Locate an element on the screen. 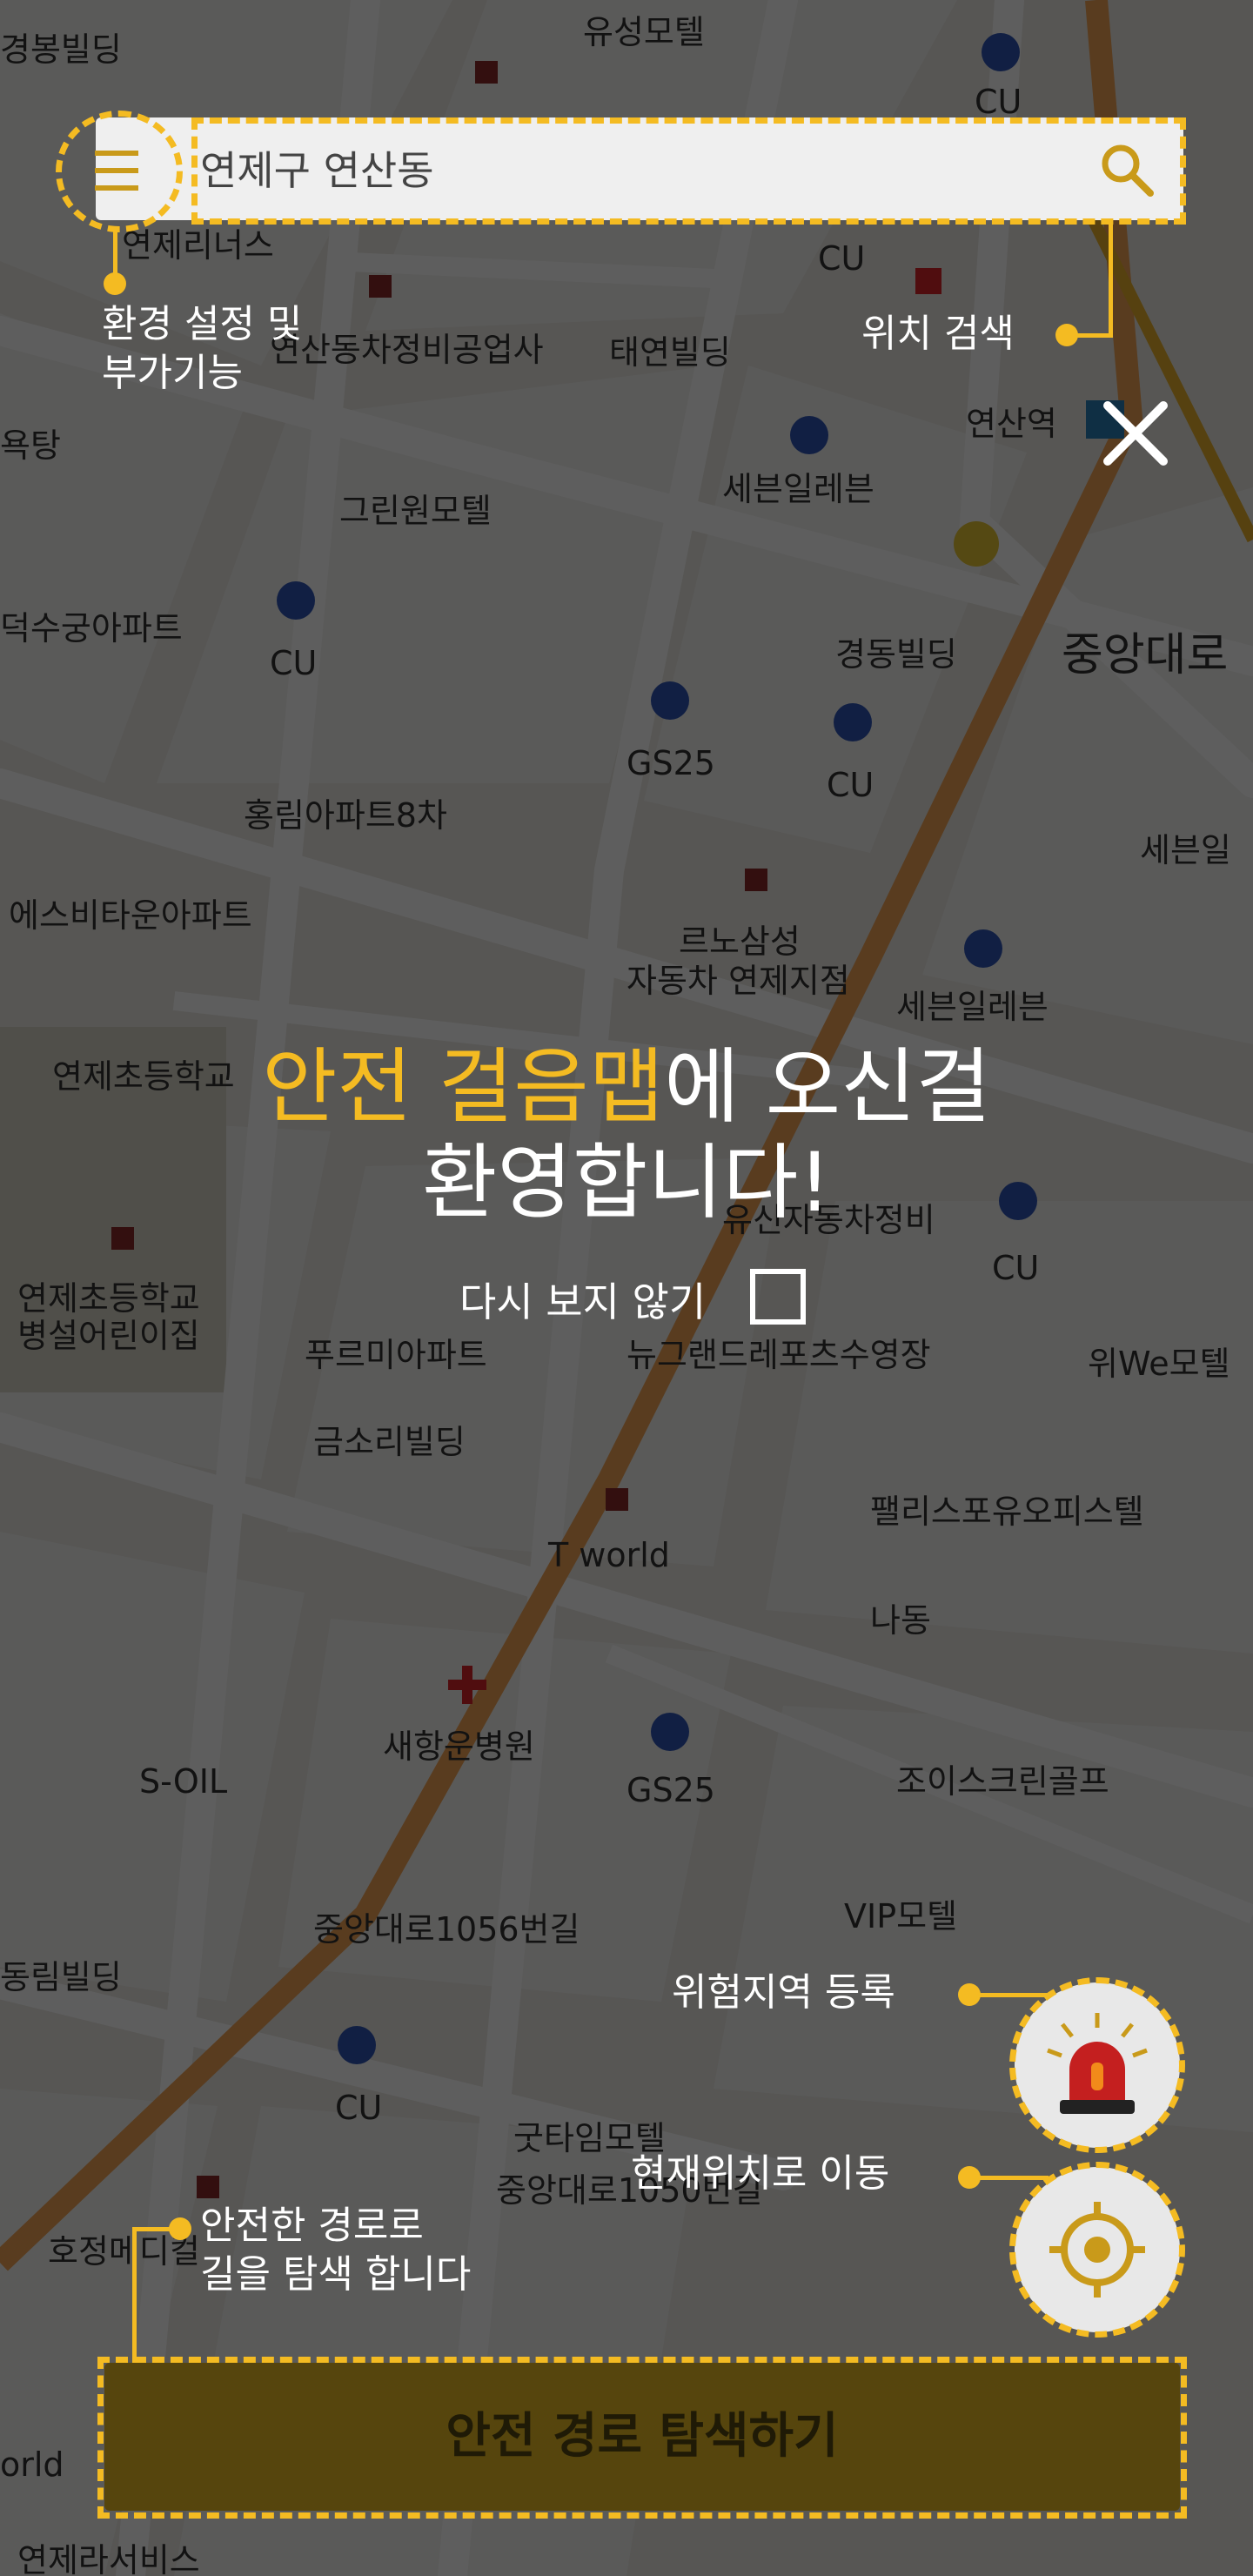 This screenshot has width=1253, height=2576. route-button-highlight is located at coordinates (642, 2438).